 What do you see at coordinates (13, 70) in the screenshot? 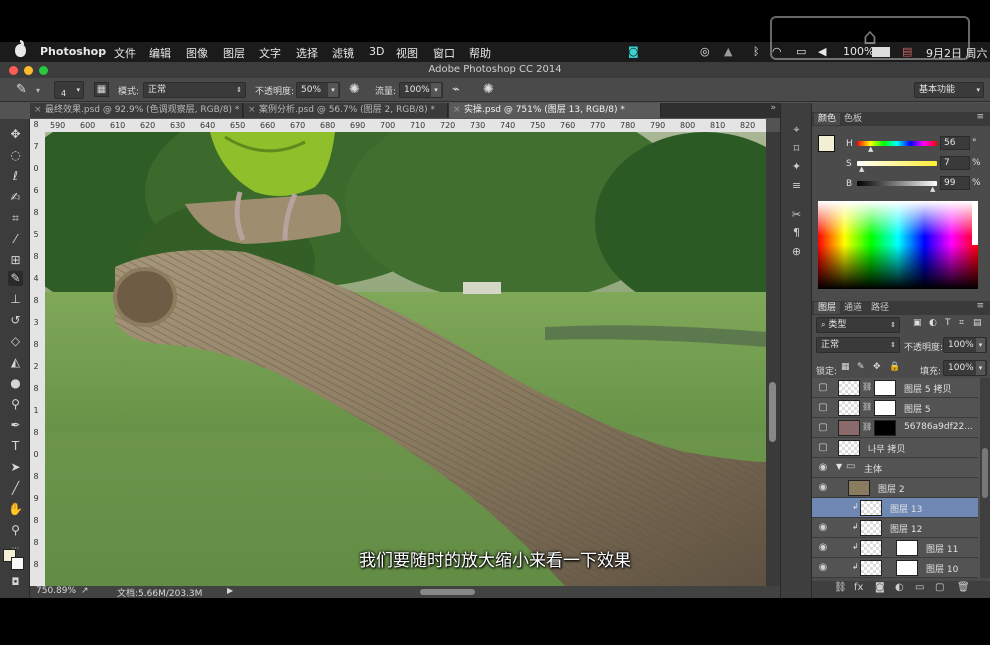
I see `close-window-button` at bounding box center [13, 70].